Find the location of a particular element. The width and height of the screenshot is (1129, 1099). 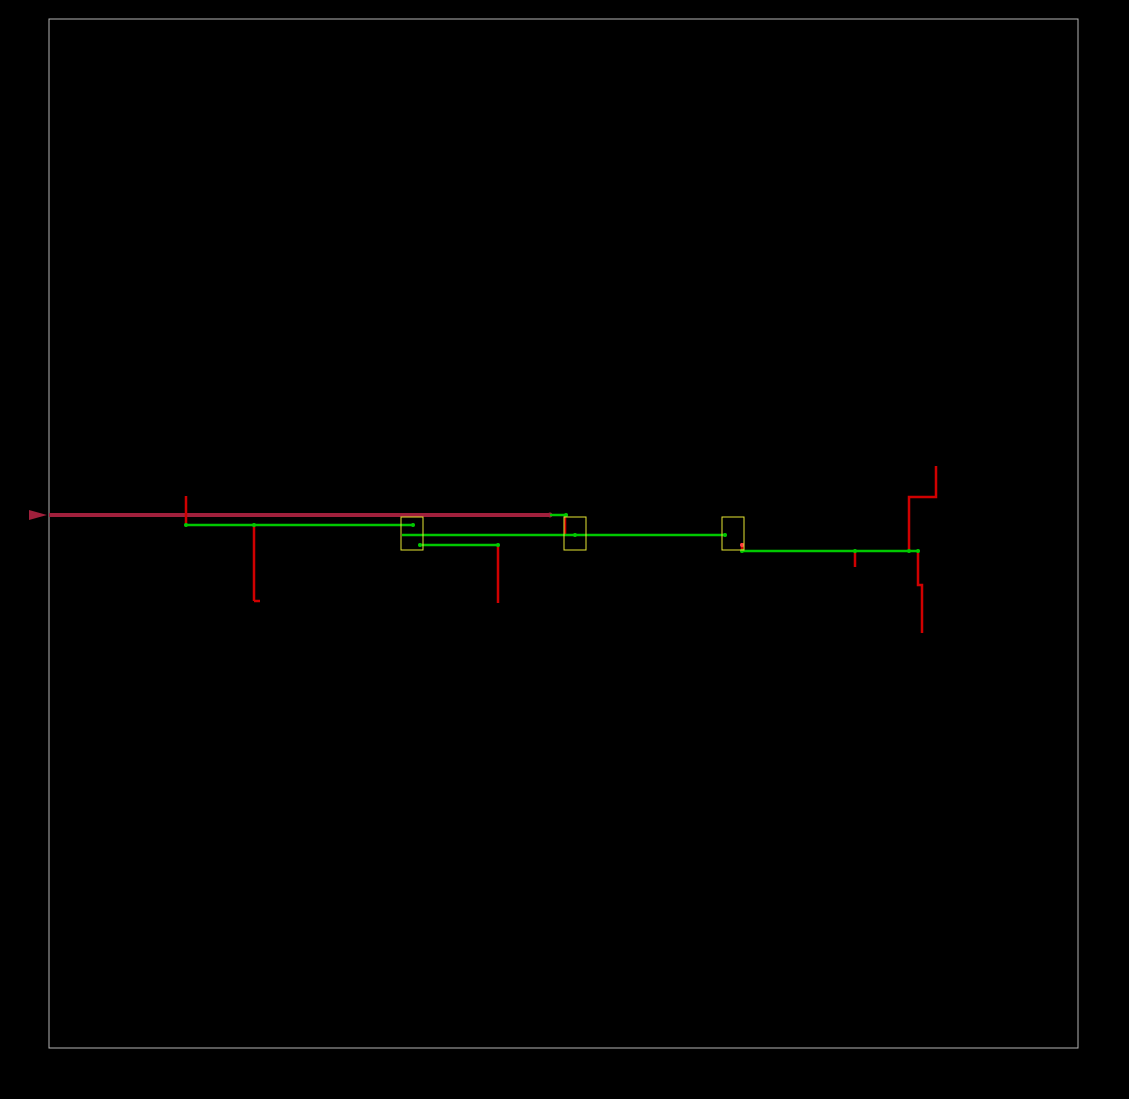

via-dots is located at coordinates (552, 533).